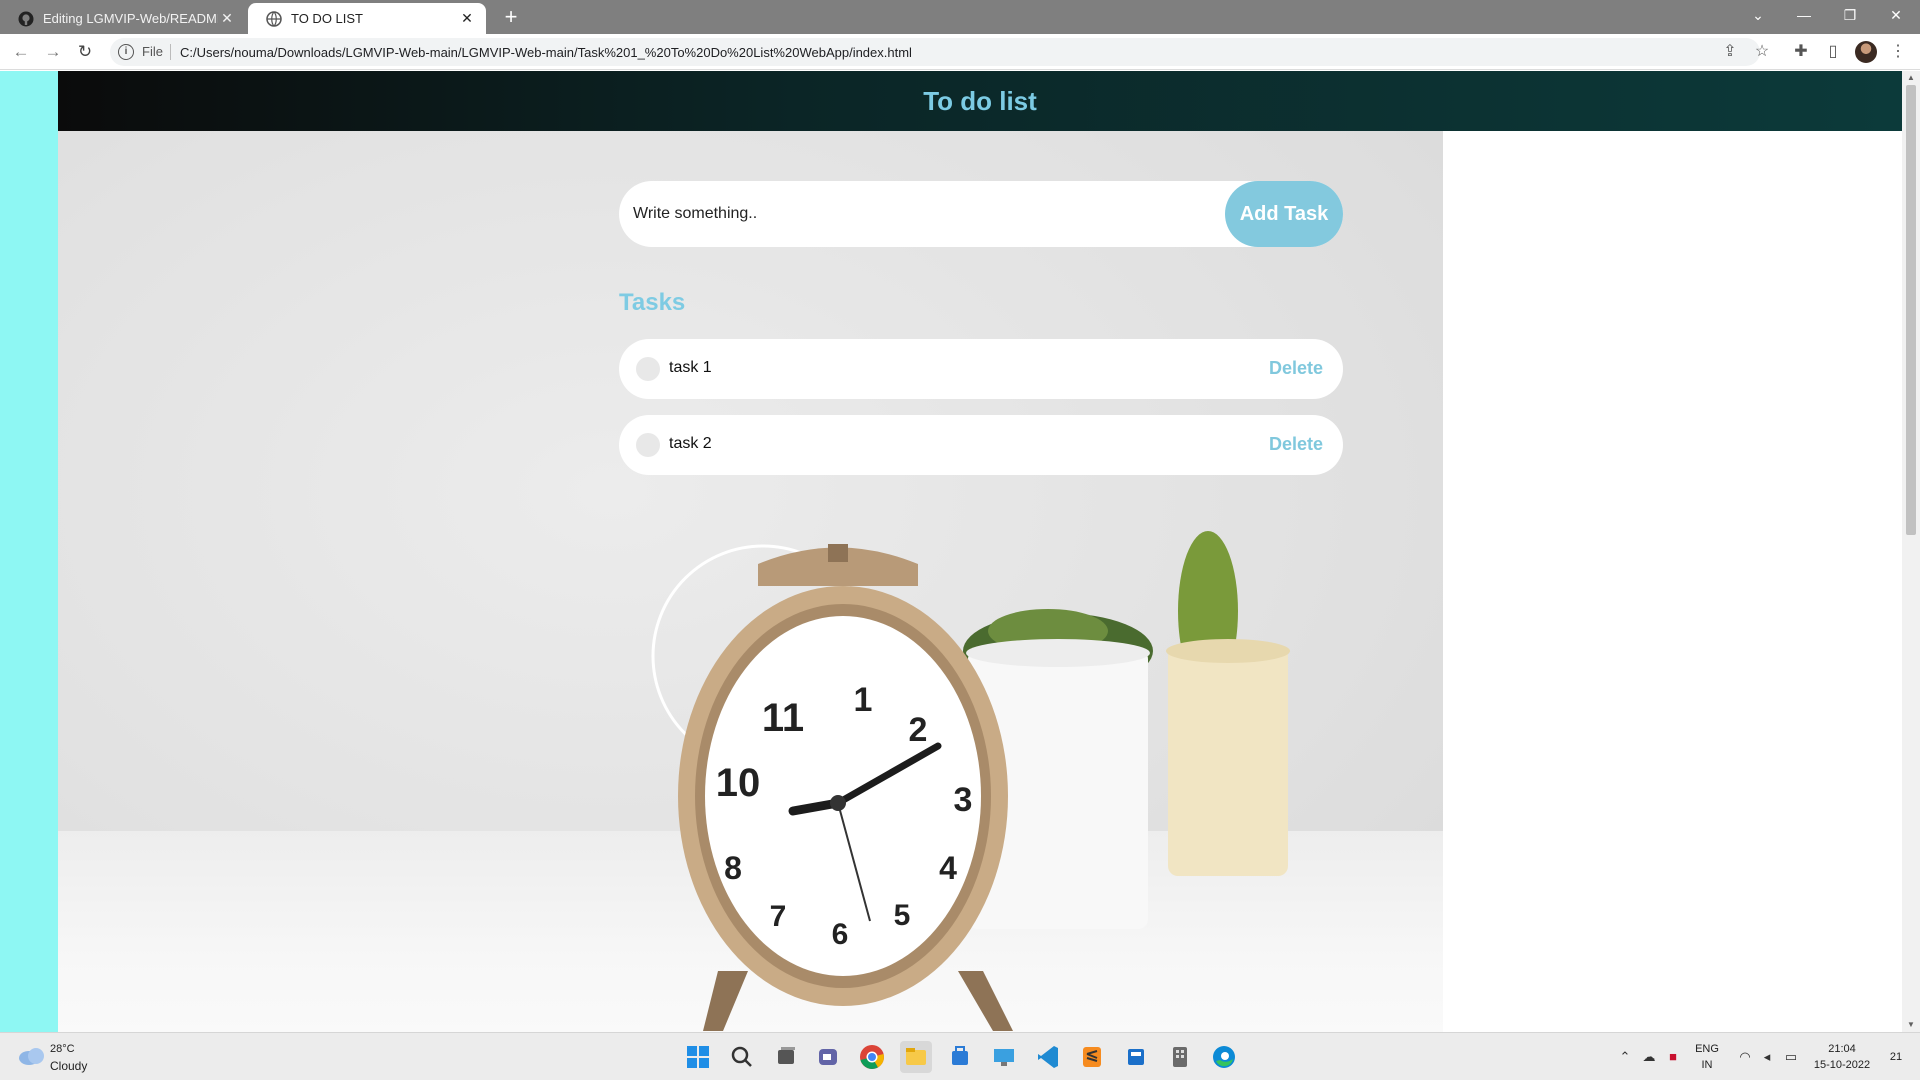  What do you see at coordinates (1758, 15) in the screenshot?
I see `tab-search-icon: ⌄` at bounding box center [1758, 15].